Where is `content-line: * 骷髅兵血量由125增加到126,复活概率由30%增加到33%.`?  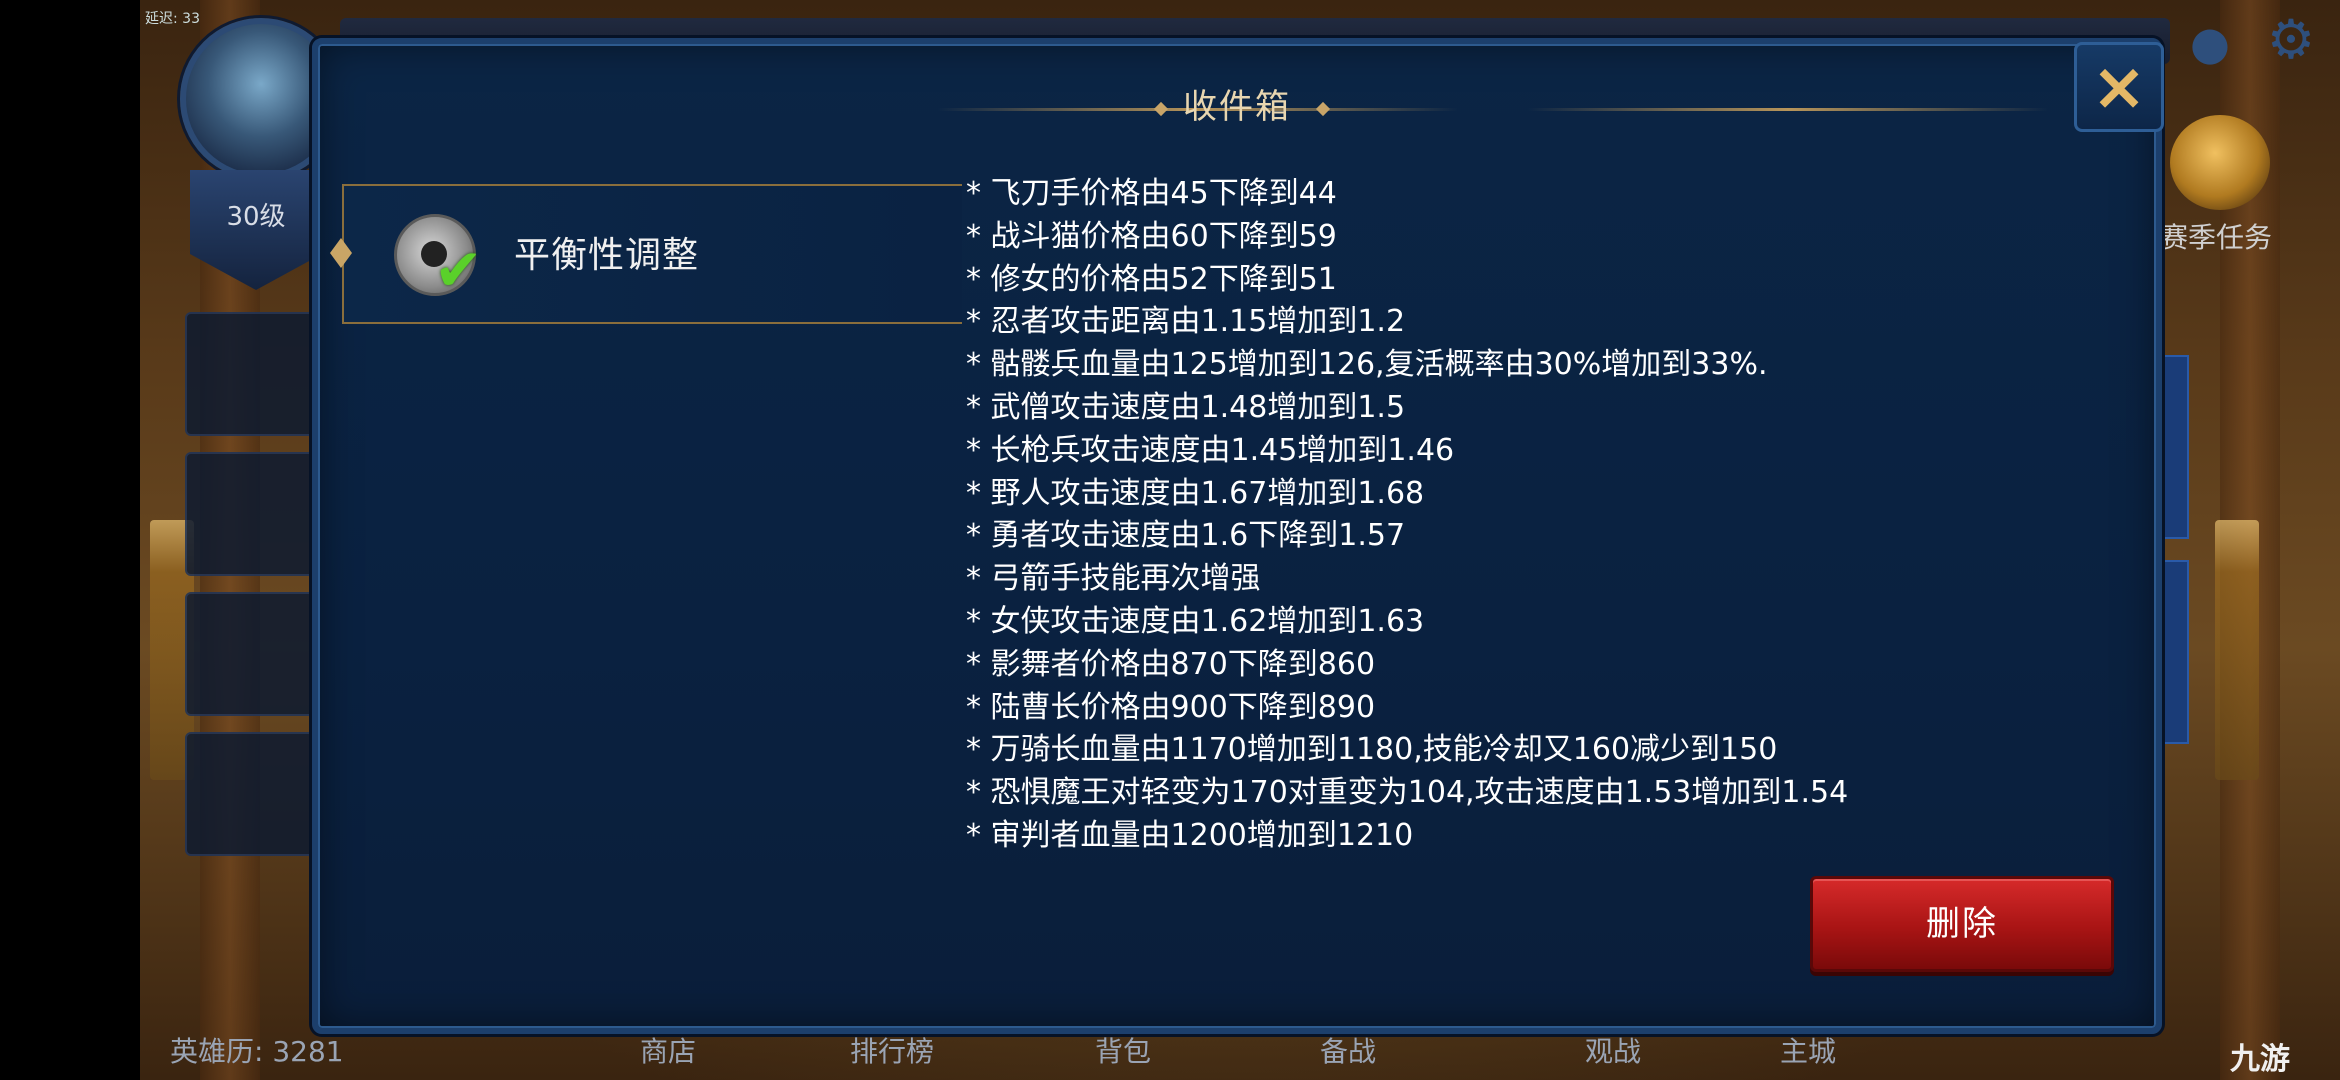 content-line: * 骷髅兵血量由125增加到126,复活概率由30%增加到33%. is located at coordinates (1367, 365).